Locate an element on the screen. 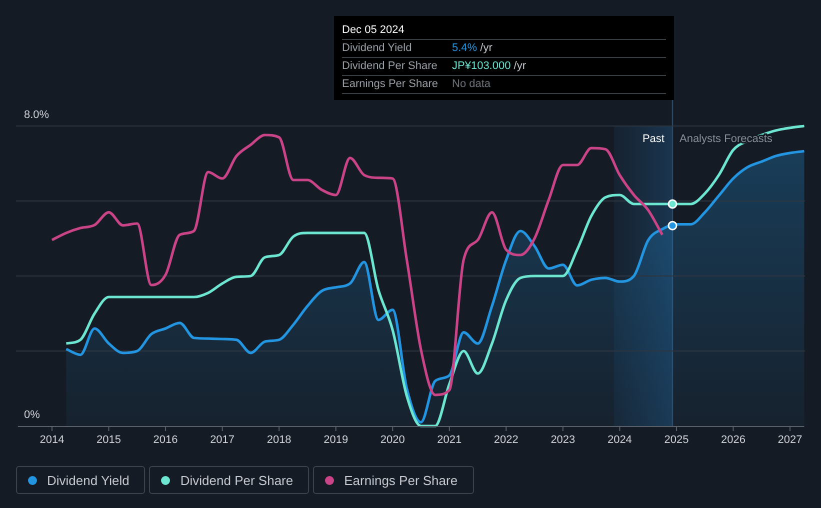  tooltip-label: Dividend Per Share is located at coordinates (390, 66).